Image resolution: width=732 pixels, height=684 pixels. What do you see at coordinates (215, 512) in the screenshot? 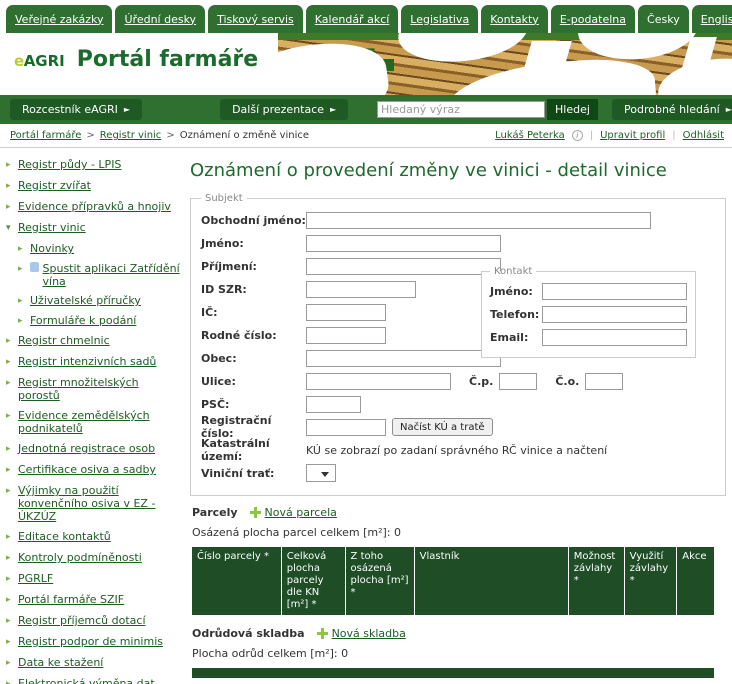
I see `parcely-title: Parcely` at bounding box center [215, 512].